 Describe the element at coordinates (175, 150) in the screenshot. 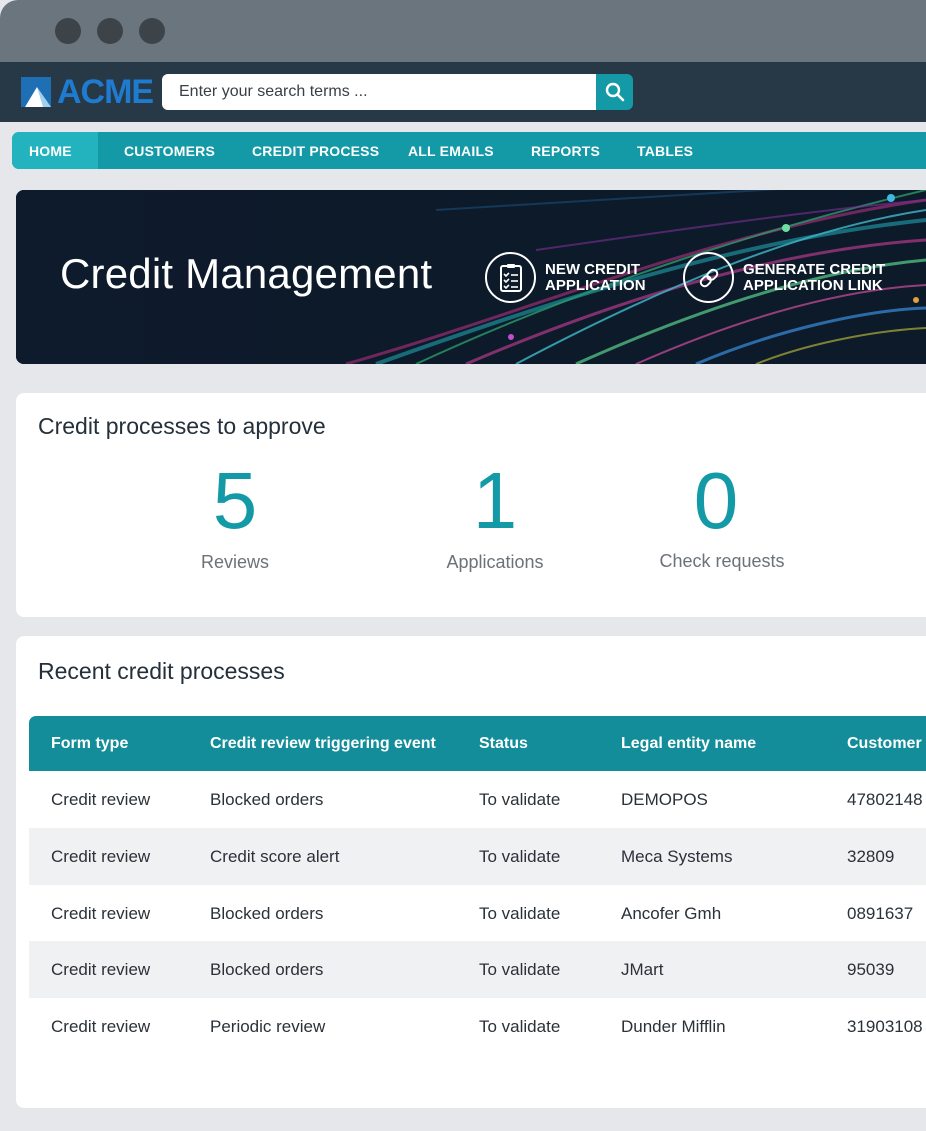

I see `nav-item-customers: CUSTOMERS` at that location.